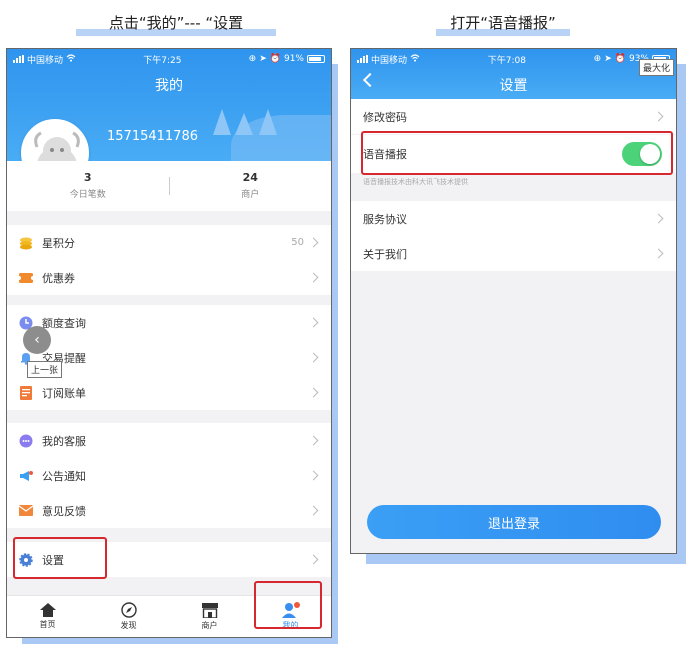  Describe the element at coordinates (251, 186) in the screenshot. I see `stat-merchants: 24 商户` at that location.